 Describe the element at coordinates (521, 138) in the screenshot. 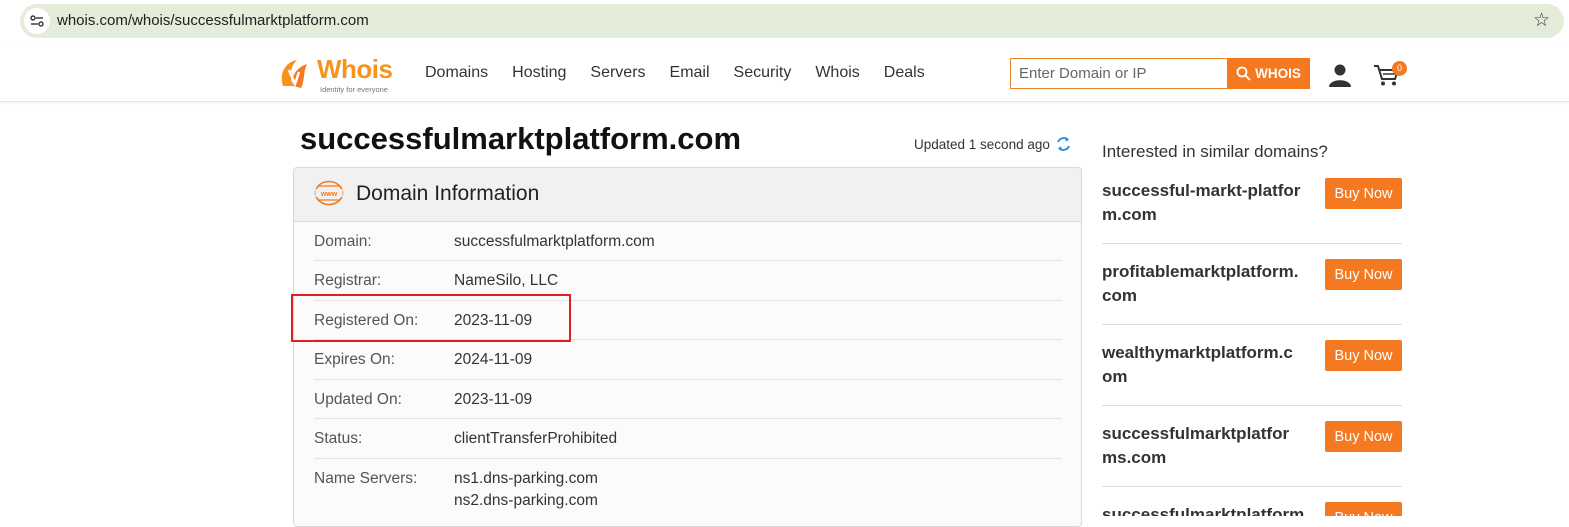

I see `page-title: successfulmarktplatform.com` at that location.